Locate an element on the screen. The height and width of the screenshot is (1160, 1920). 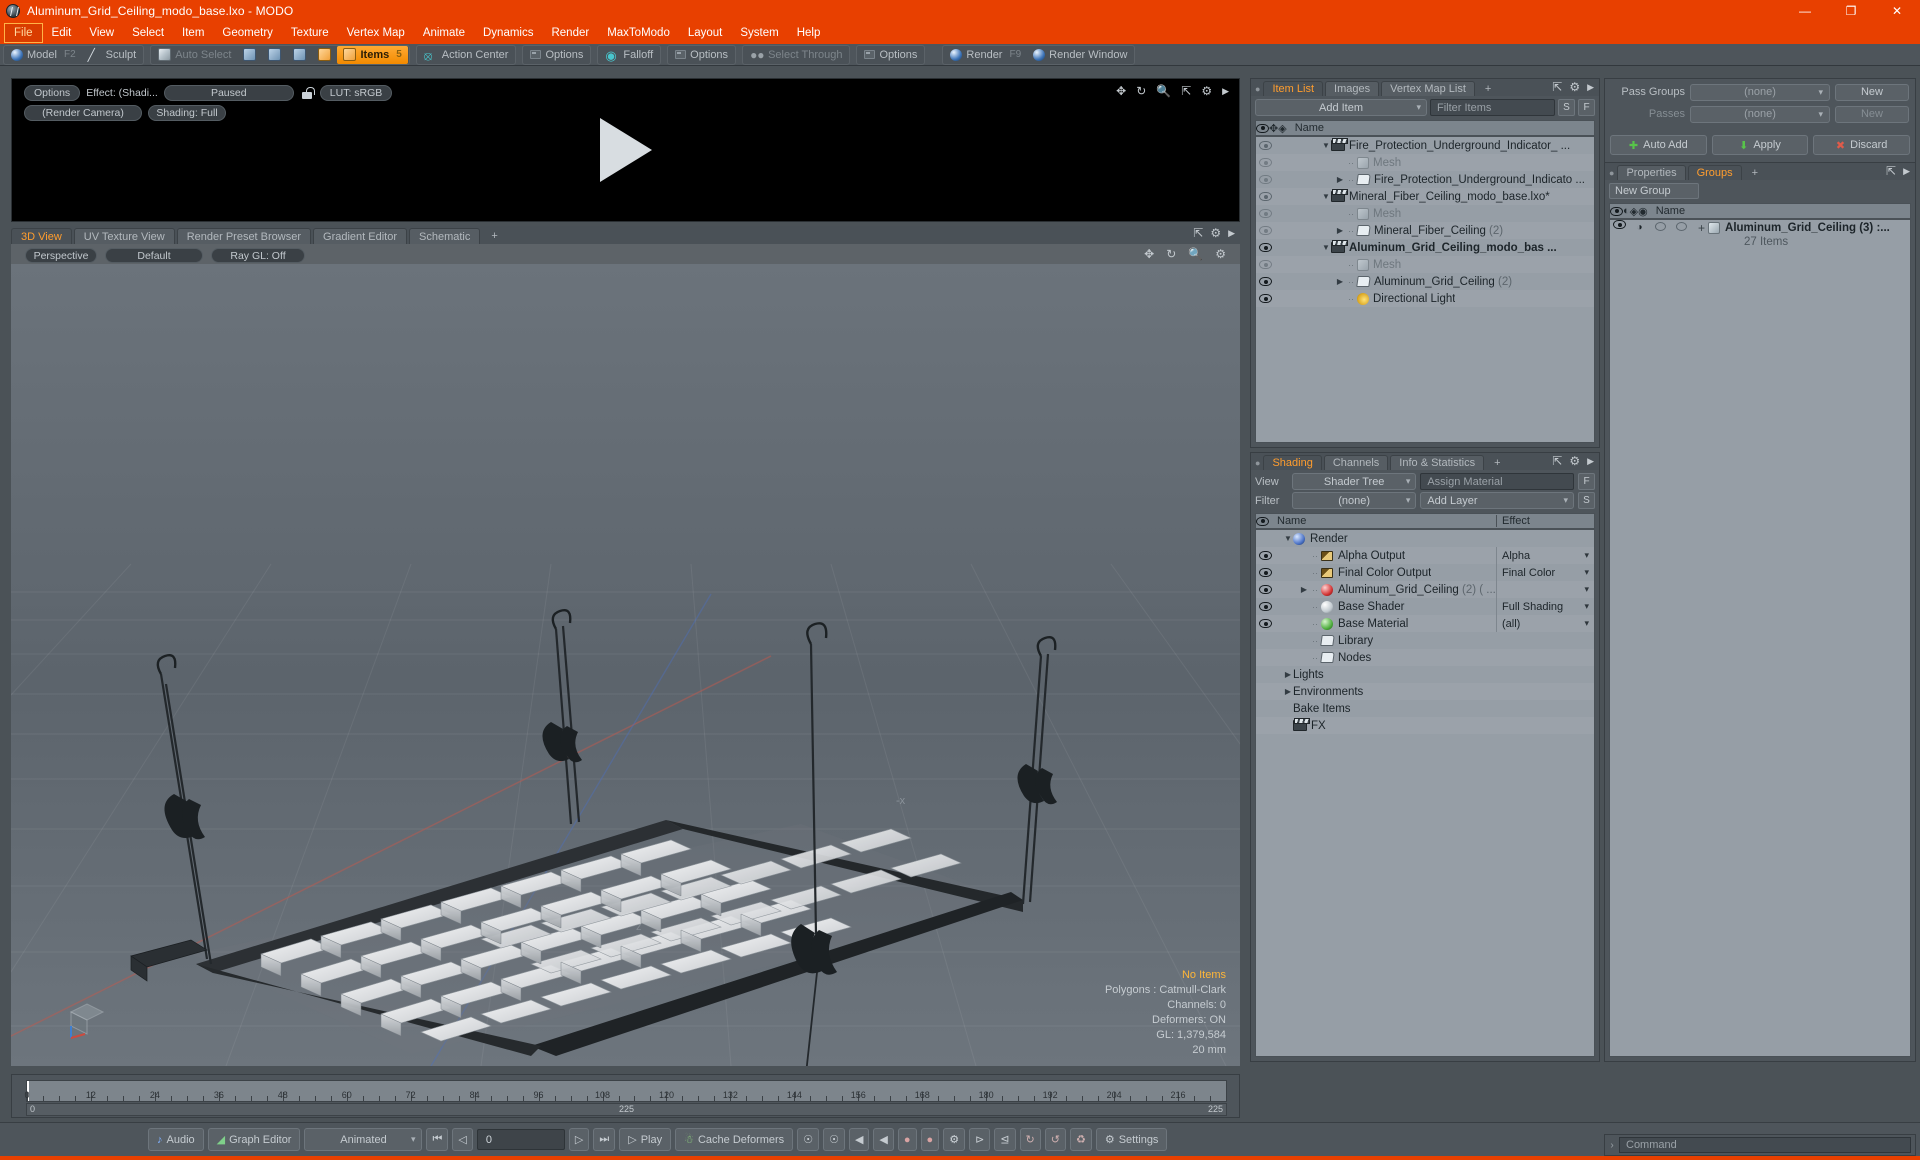
menu-item-help: Help is located at coordinates (809, 33).